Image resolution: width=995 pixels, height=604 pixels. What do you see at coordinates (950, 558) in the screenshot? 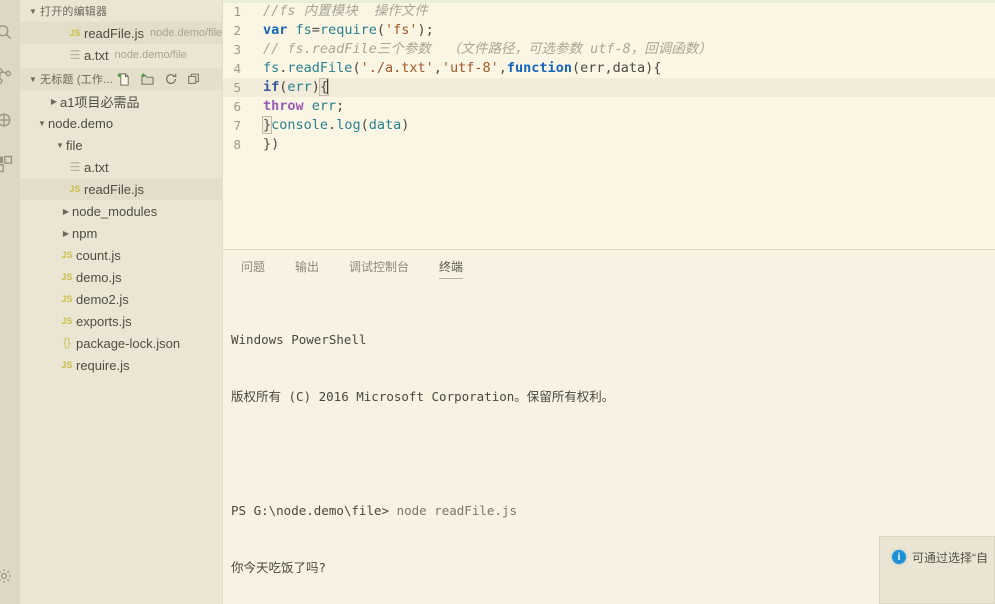
I see `notification-message: 可通过选择“自` at bounding box center [950, 558].